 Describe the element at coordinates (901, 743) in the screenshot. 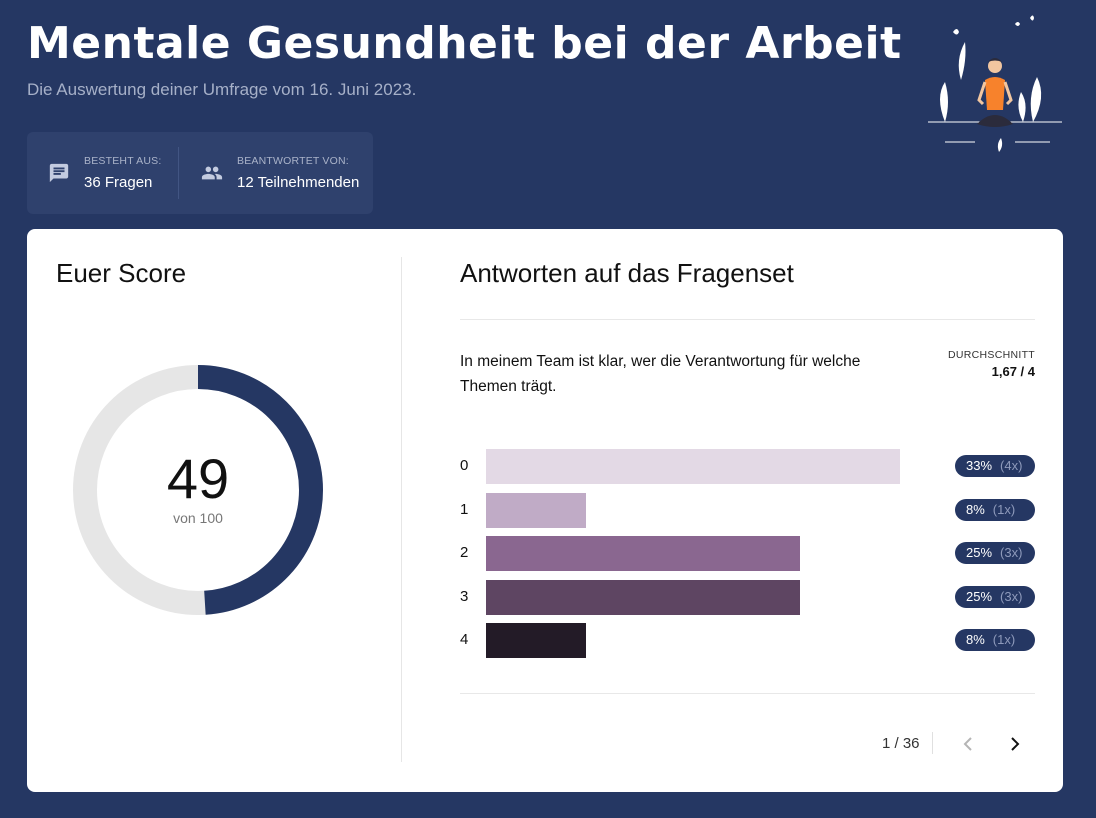

I see `pagination-indicator: 1 / 36` at that location.